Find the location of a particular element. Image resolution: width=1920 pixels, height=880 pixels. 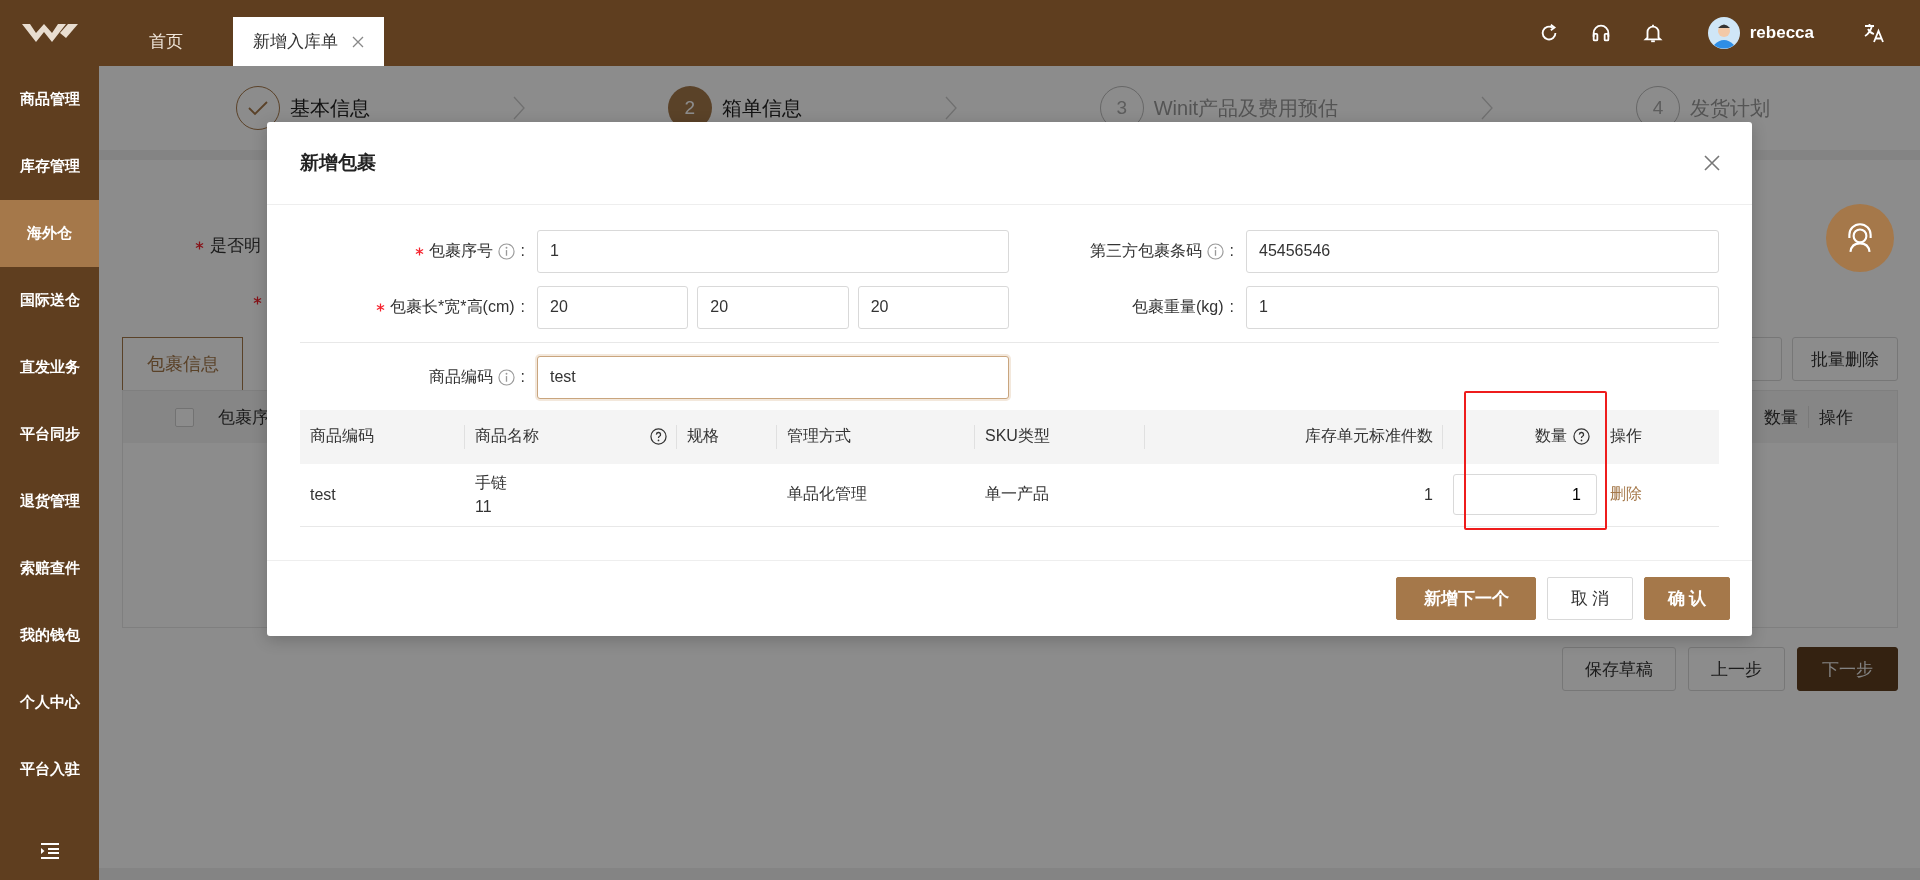

column-header: 商品名称 is located at coordinates (507, 436).